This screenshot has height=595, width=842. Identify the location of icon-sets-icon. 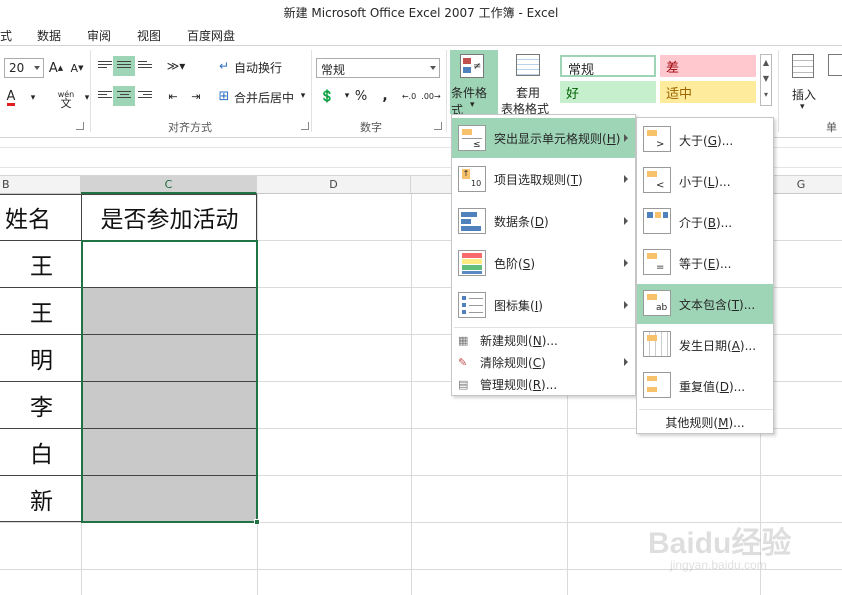
(472, 305).